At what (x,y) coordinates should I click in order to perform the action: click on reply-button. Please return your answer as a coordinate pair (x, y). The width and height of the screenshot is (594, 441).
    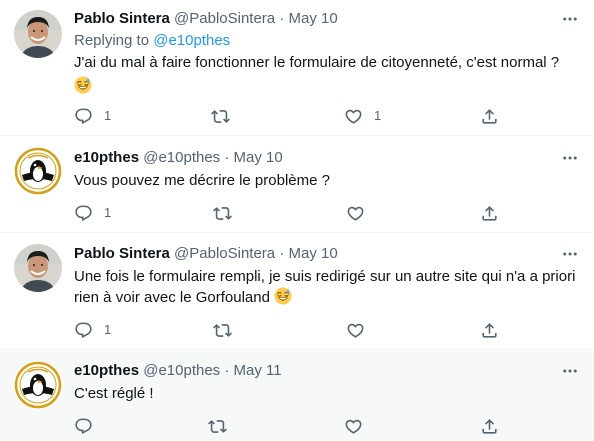
    Looking at the image, I should click on (83, 426).